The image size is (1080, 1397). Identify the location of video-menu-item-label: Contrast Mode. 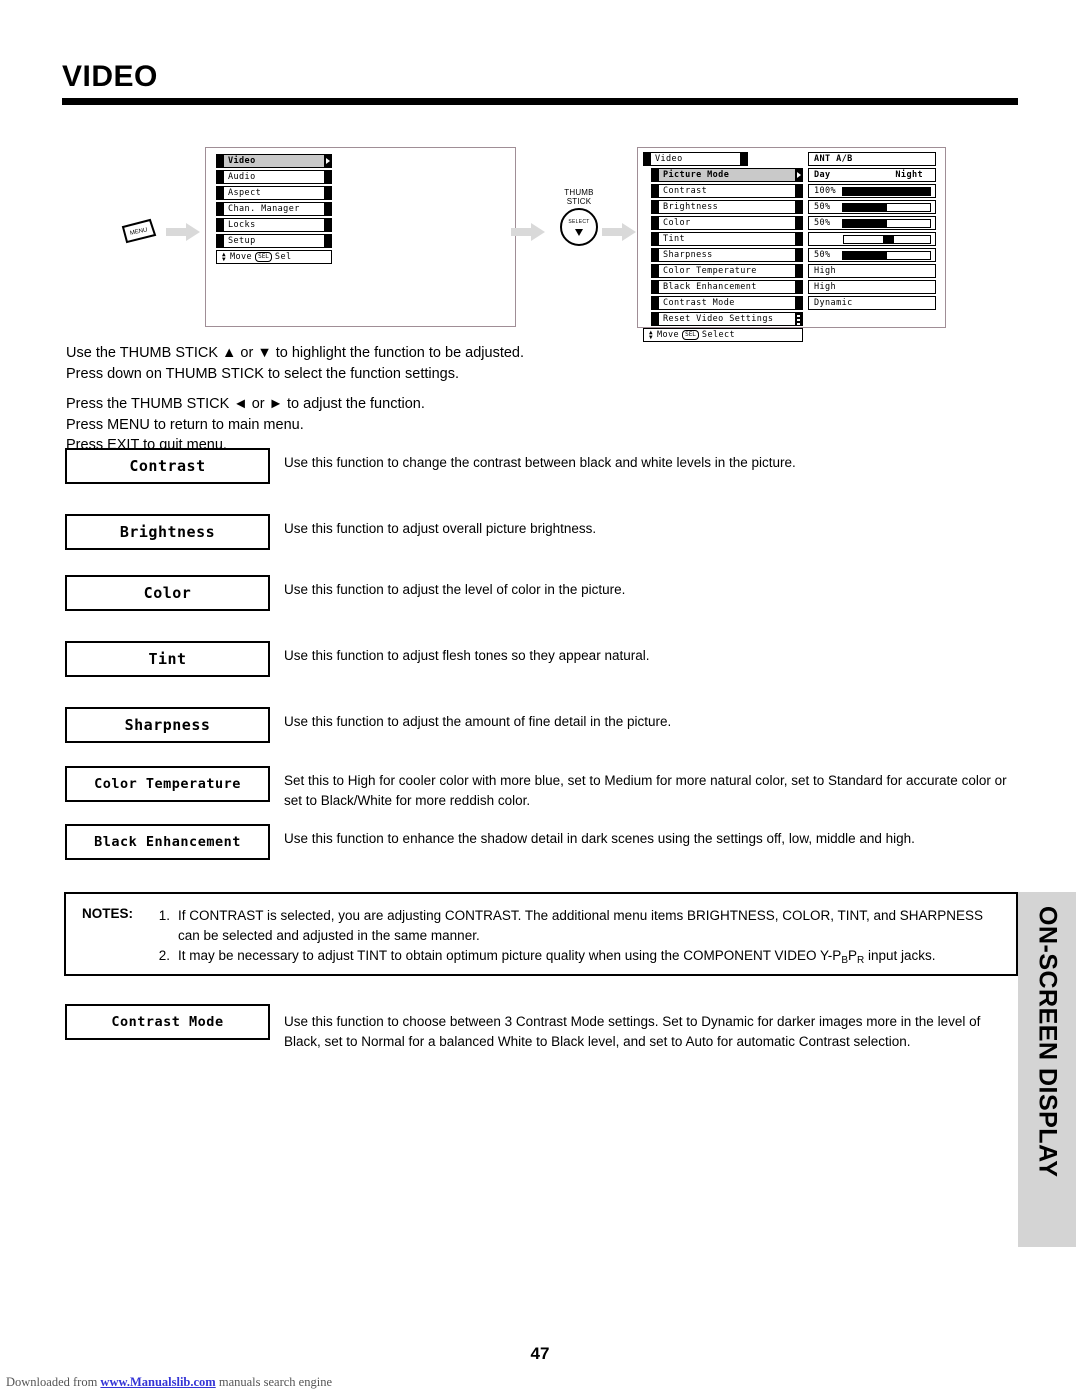
(699, 302).